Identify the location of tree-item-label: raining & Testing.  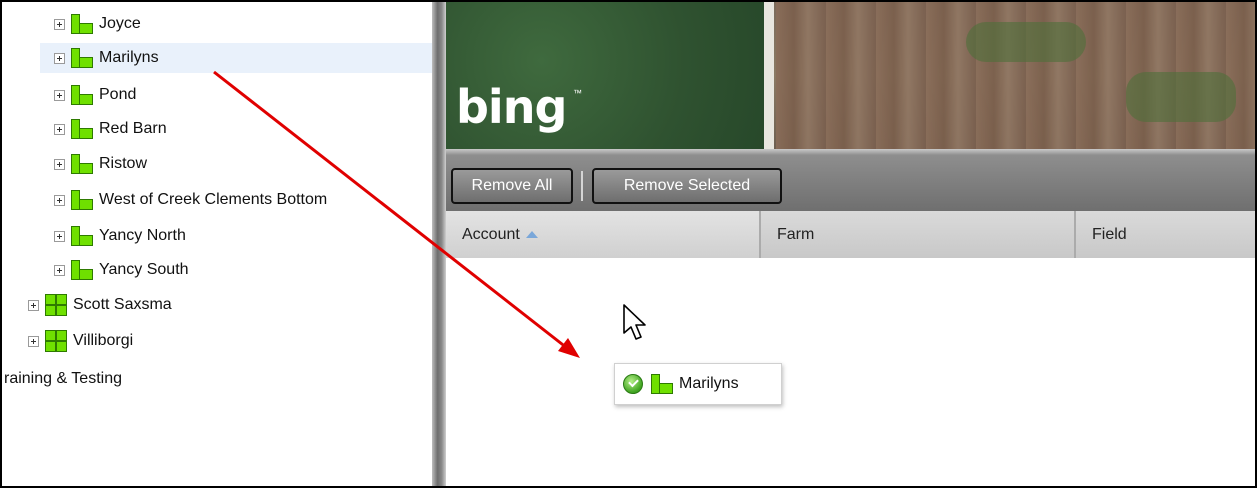
(63, 378).